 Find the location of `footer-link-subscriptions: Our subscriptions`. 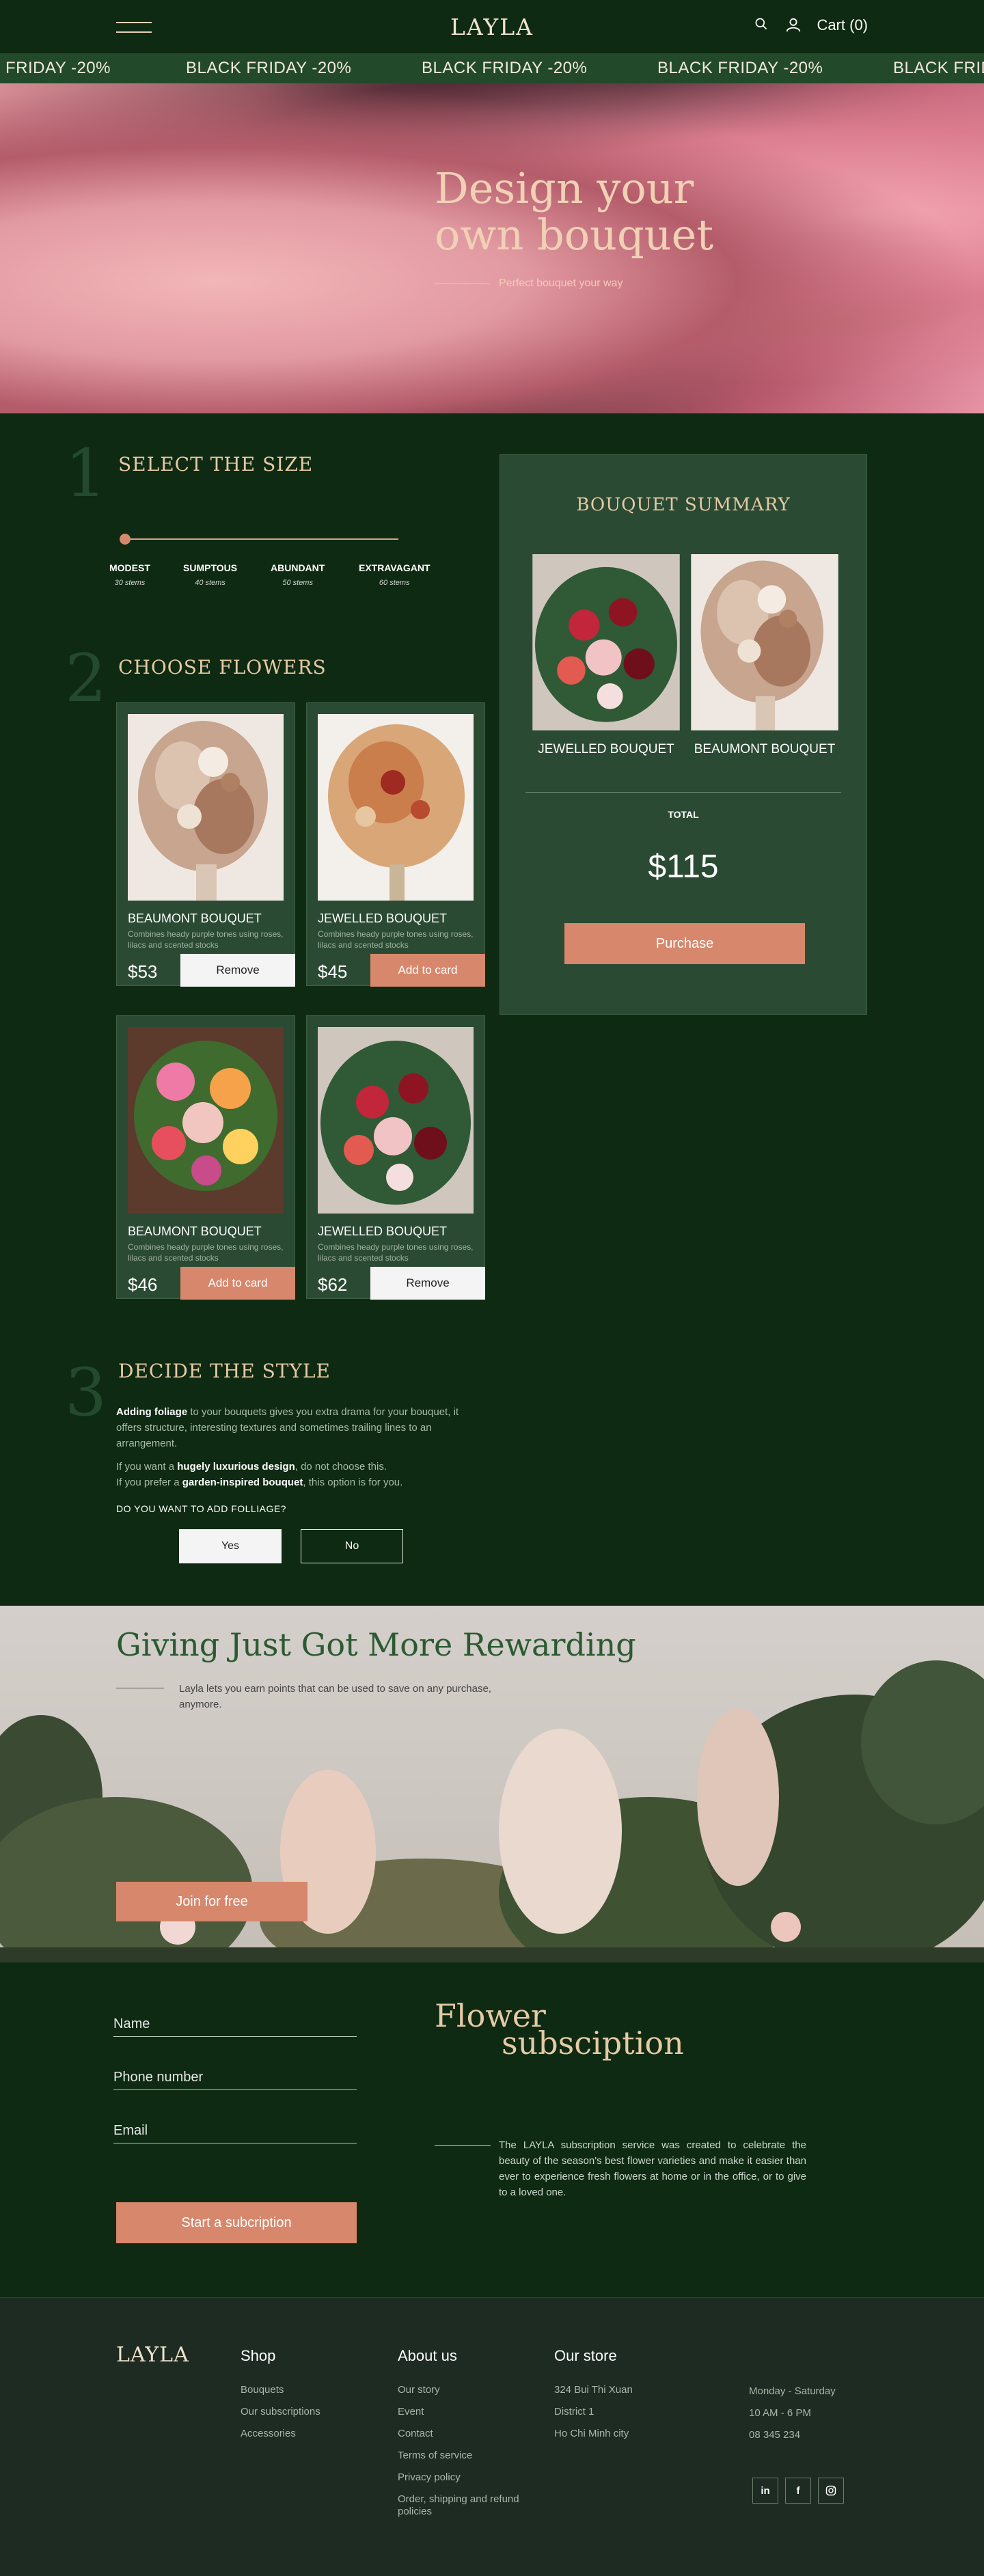

footer-link-subscriptions: Our subscriptions is located at coordinates (280, 2412).